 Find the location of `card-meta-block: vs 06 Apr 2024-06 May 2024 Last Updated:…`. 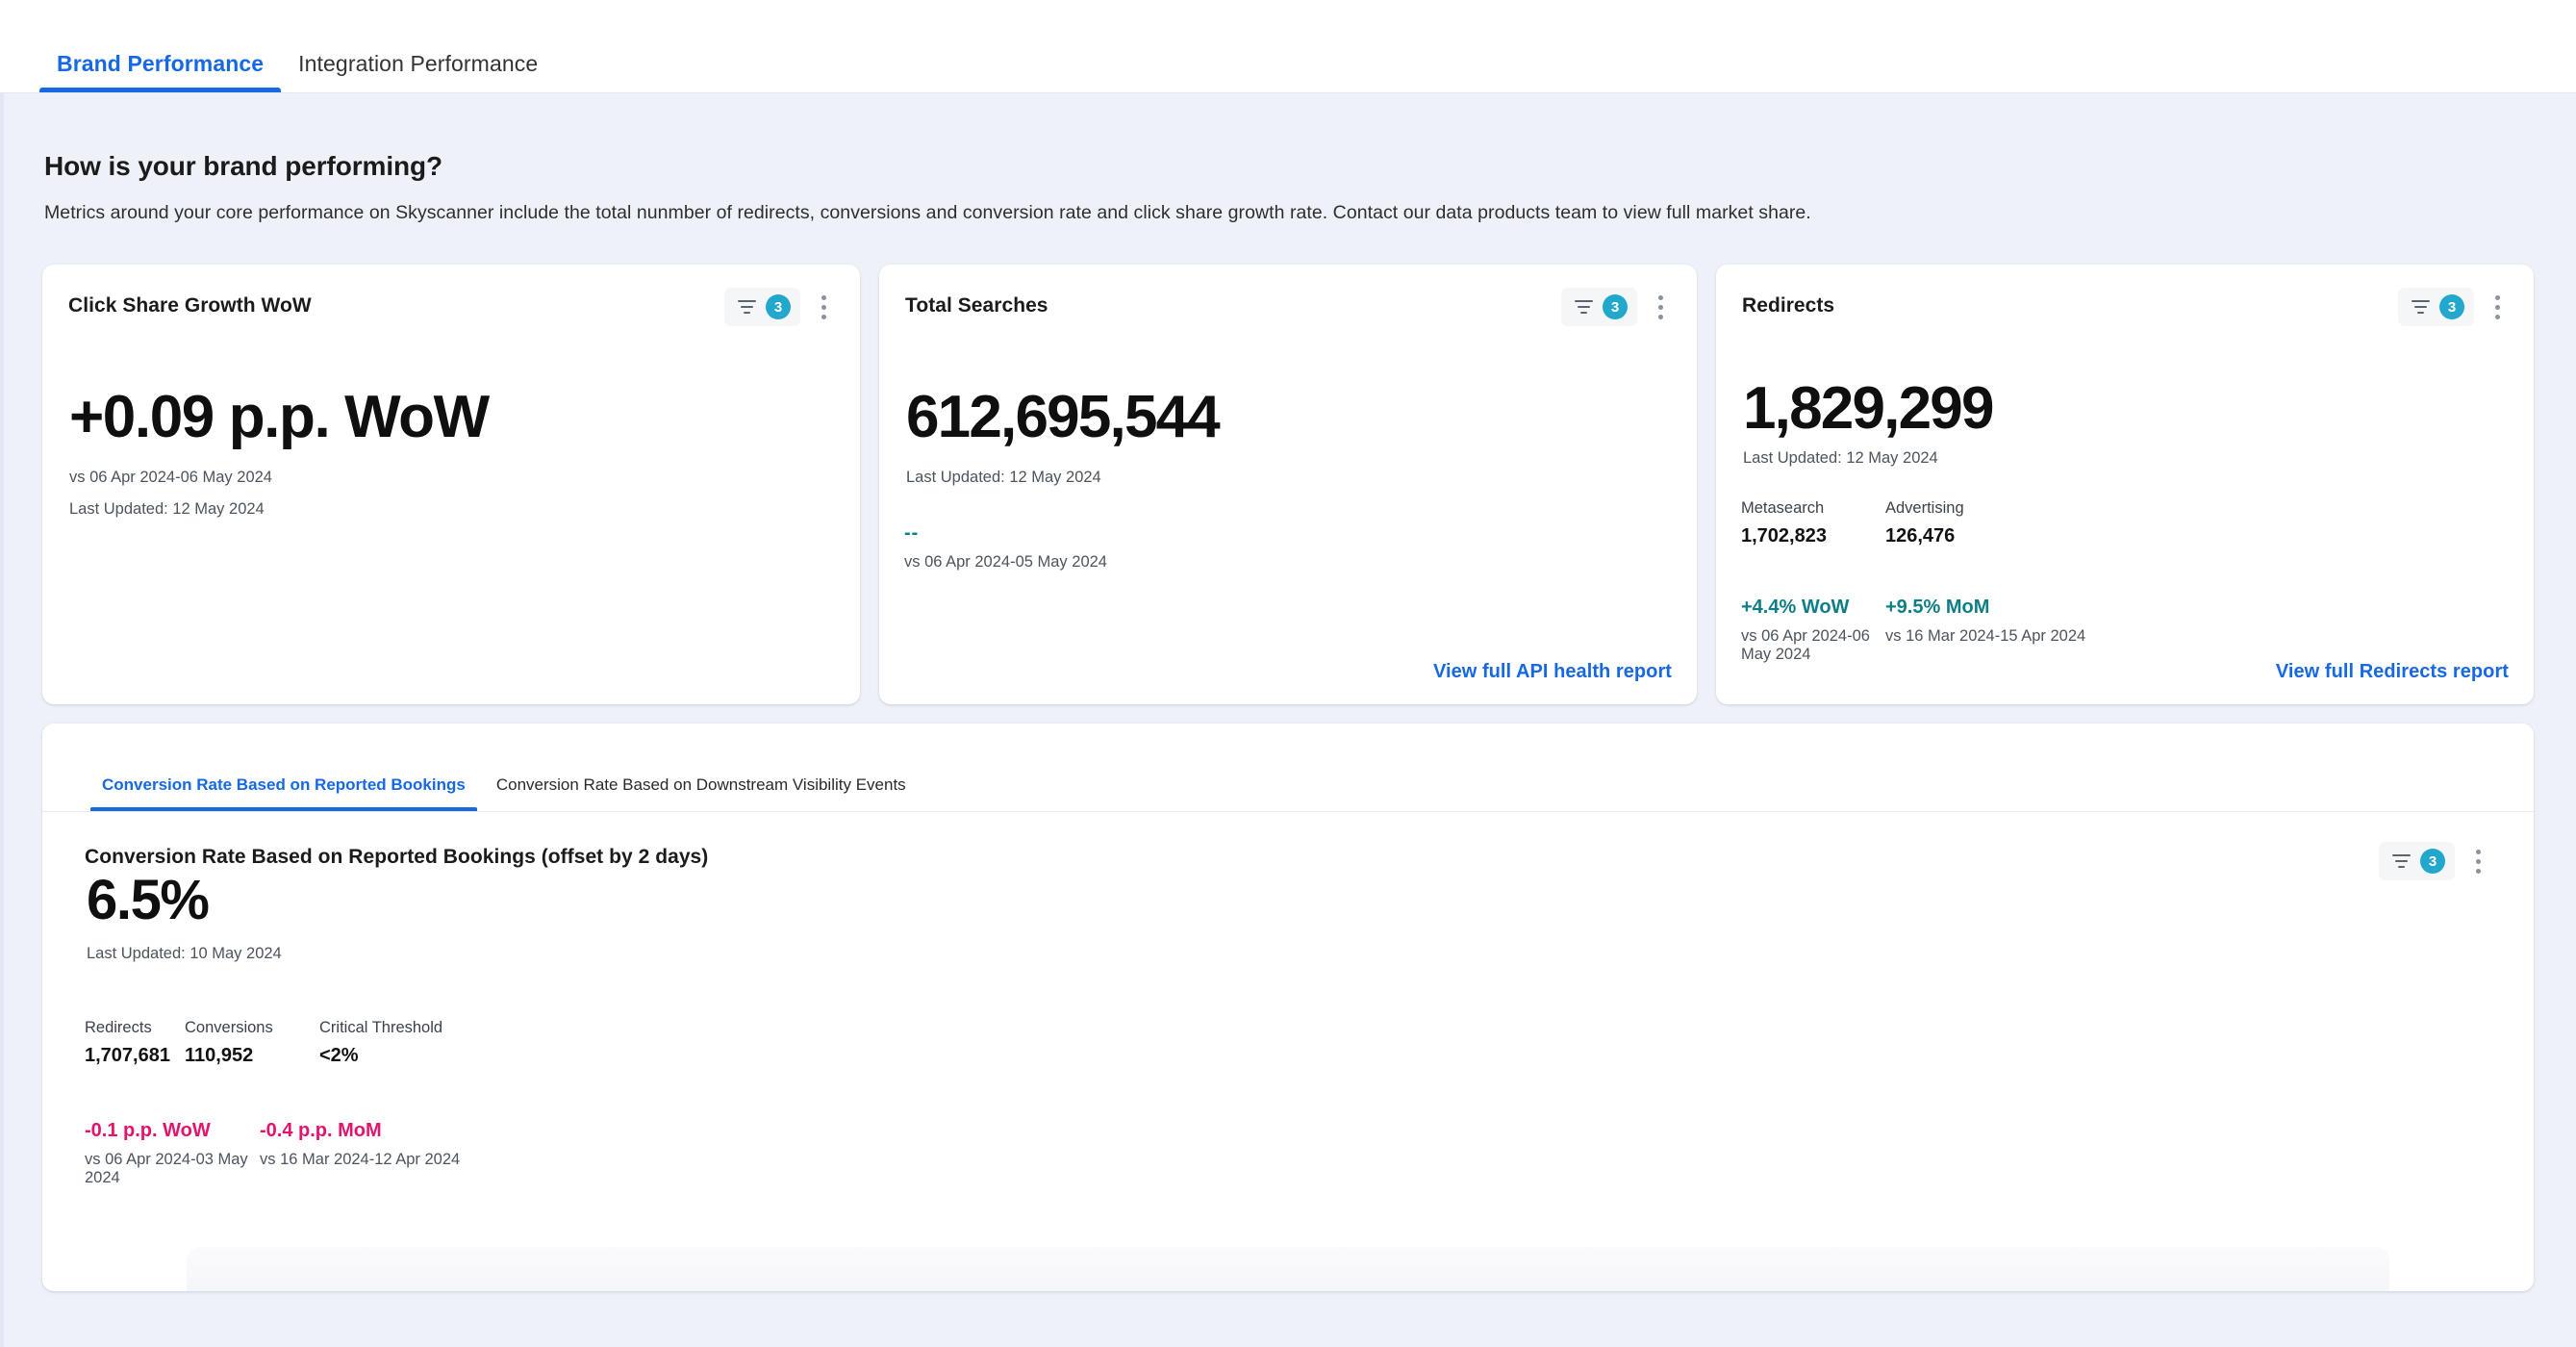

card-meta-block: vs 06 Apr 2024-06 May 2024 Last Updated:… is located at coordinates (170, 494).